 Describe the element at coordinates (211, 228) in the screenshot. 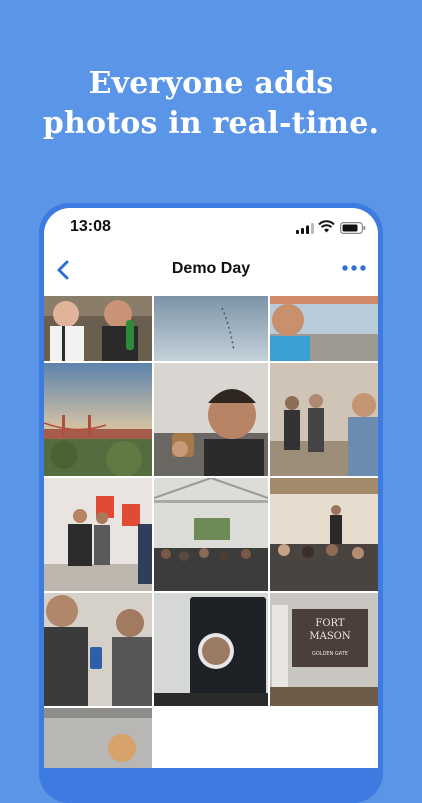

I see `status-bar: 13:08` at that location.